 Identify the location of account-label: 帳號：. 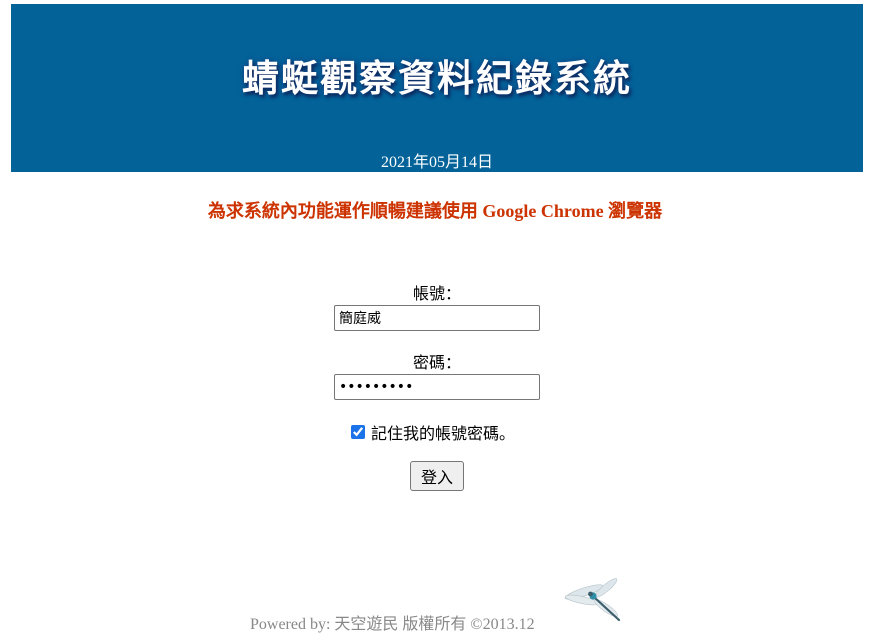
(436, 293).